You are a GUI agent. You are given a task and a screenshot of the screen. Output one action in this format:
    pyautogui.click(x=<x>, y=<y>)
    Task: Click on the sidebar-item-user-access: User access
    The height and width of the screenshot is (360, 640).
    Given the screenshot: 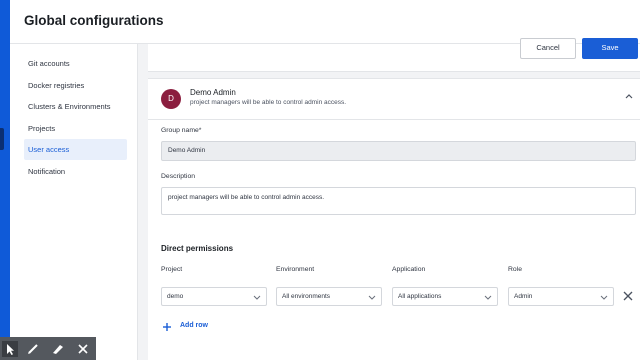 What is the action you would take?
    pyautogui.click(x=75, y=149)
    